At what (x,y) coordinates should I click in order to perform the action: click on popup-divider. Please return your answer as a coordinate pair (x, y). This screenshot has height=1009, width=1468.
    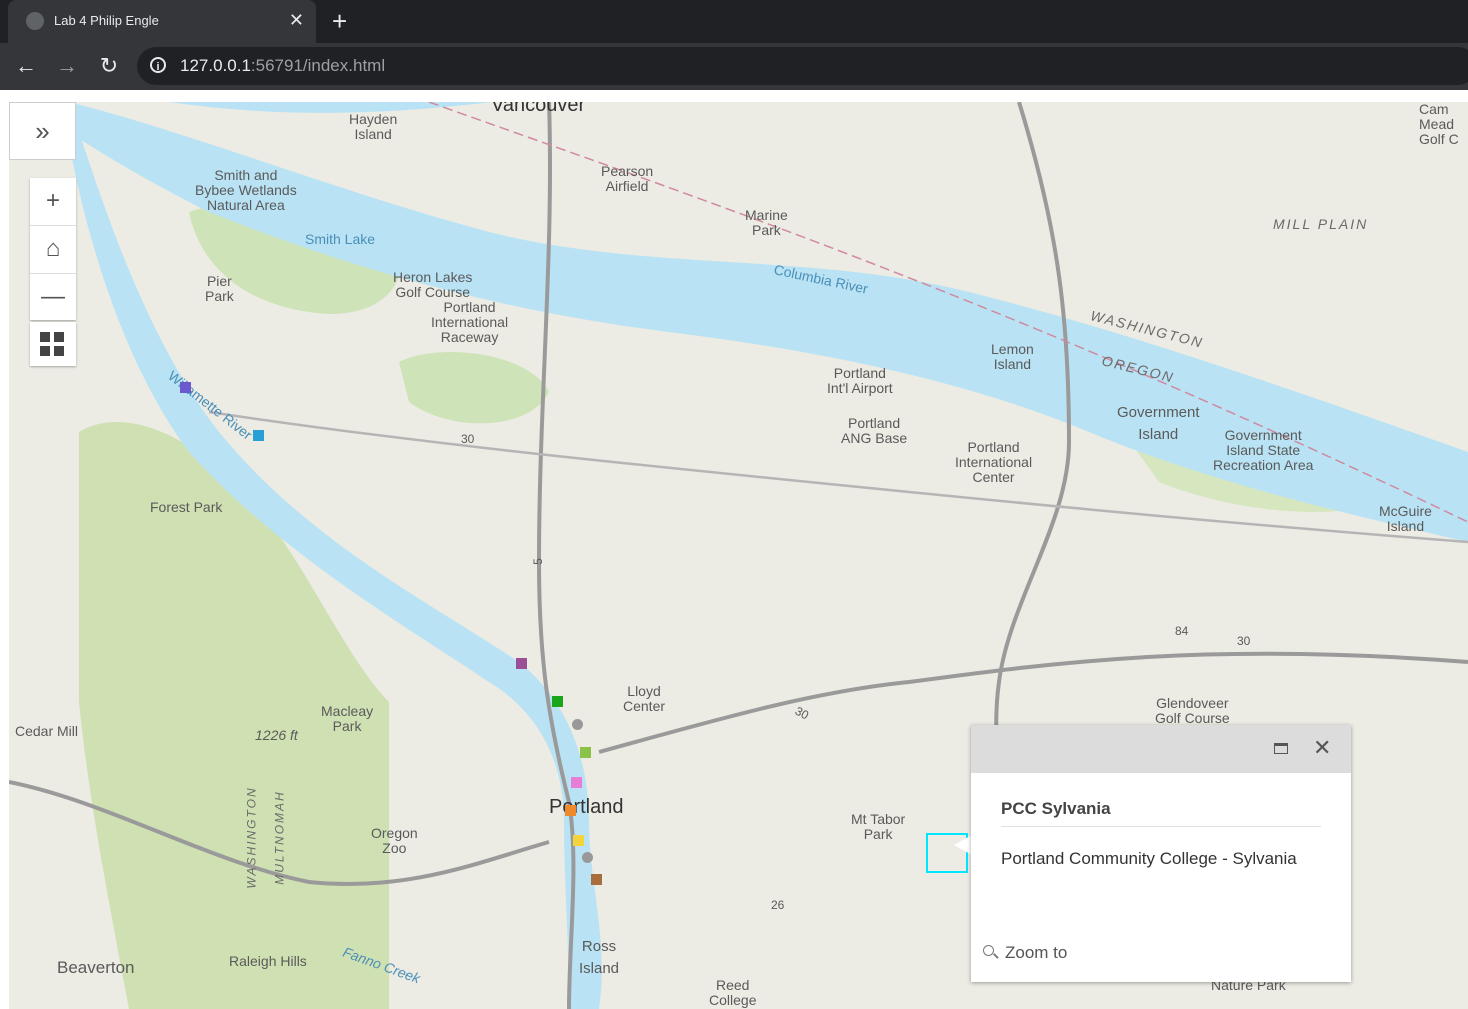
    Looking at the image, I should click on (1161, 826).